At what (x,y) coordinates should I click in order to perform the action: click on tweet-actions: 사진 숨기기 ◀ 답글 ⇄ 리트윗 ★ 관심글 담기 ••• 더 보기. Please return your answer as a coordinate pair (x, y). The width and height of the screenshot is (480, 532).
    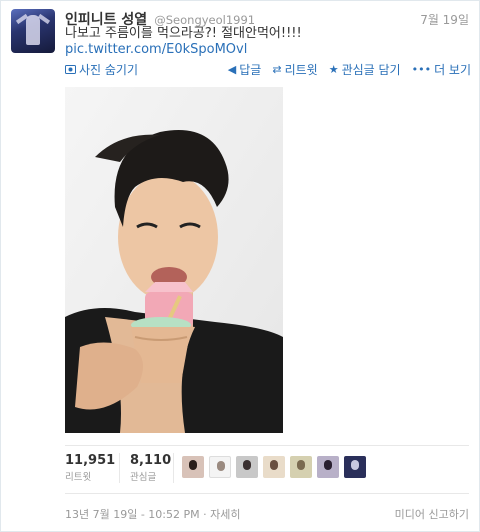
    Looking at the image, I should click on (268, 69).